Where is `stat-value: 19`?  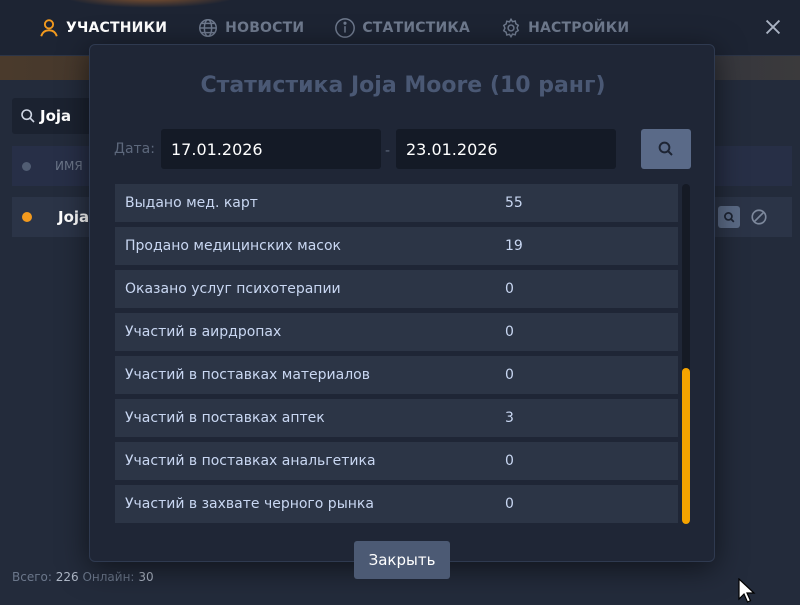 stat-value: 19 is located at coordinates (514, 246).